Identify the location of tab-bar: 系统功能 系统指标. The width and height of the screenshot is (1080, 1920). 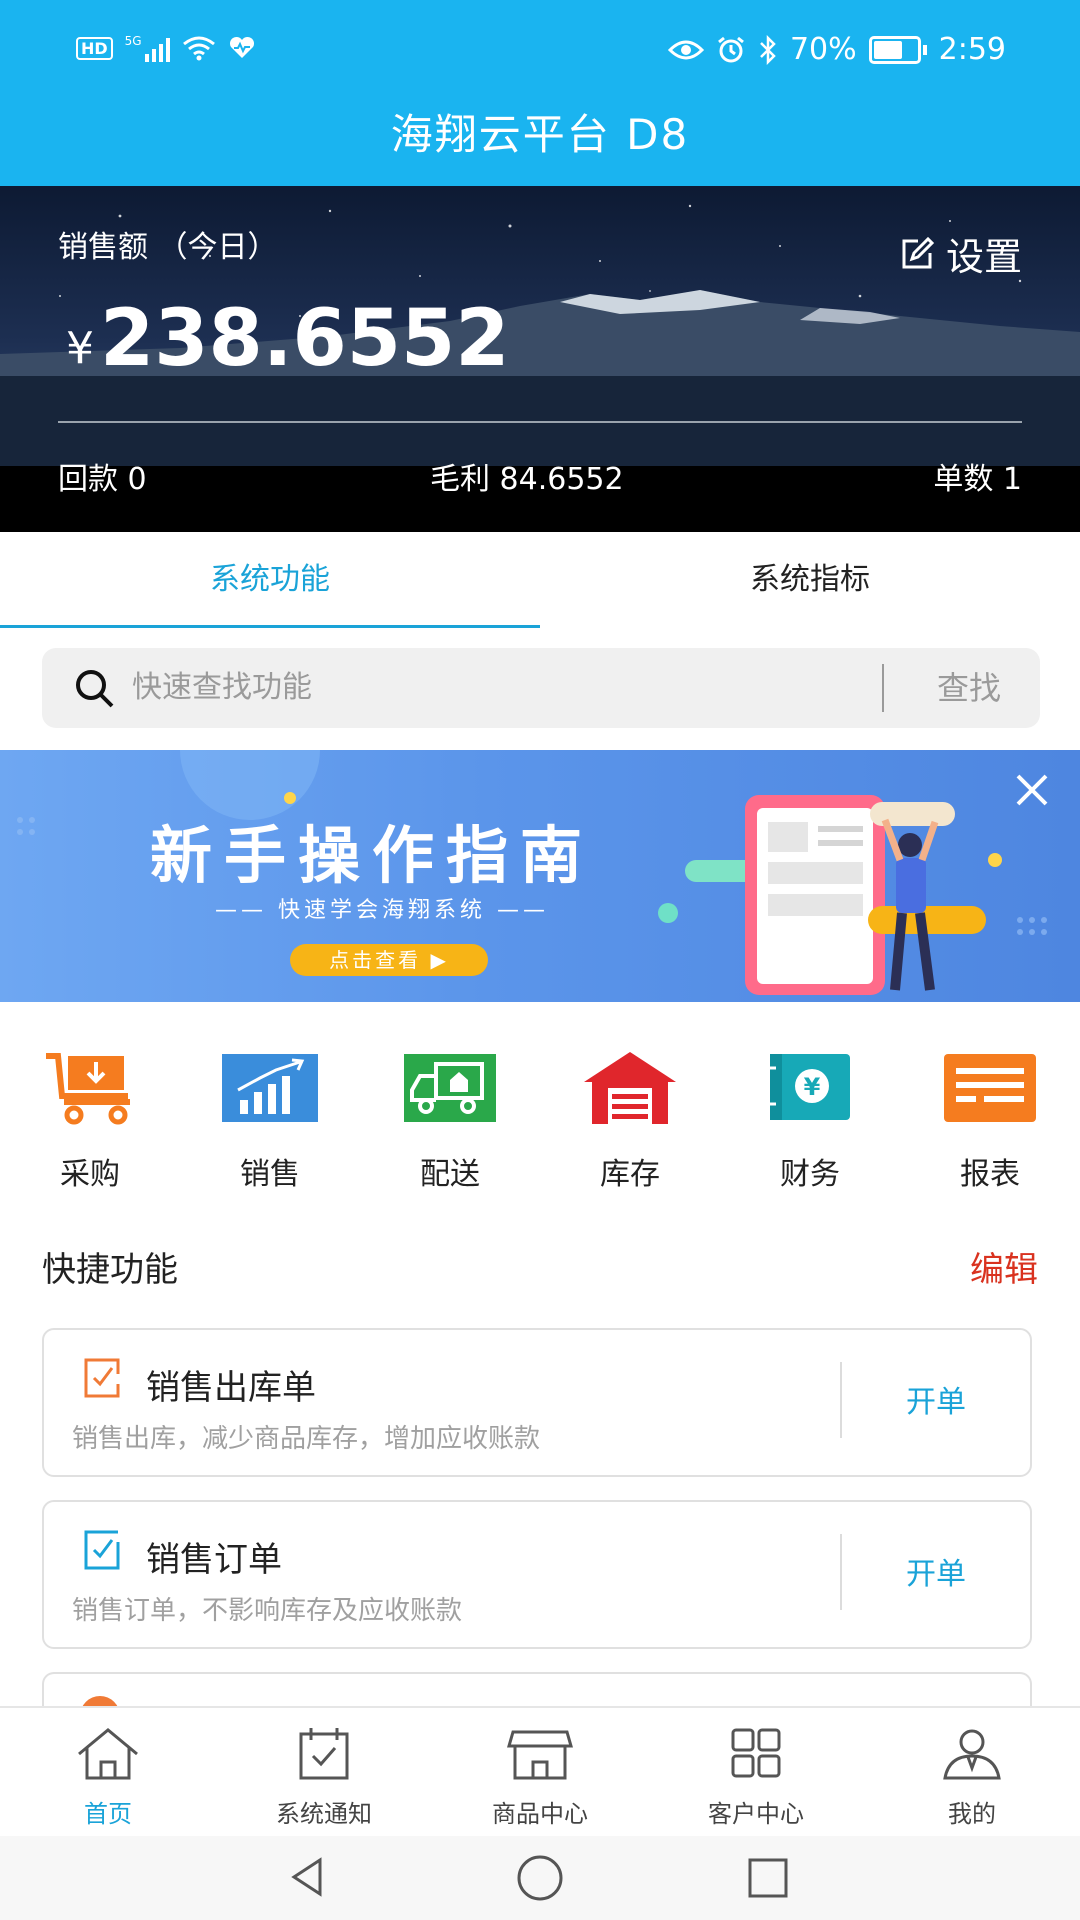
(540, 580).